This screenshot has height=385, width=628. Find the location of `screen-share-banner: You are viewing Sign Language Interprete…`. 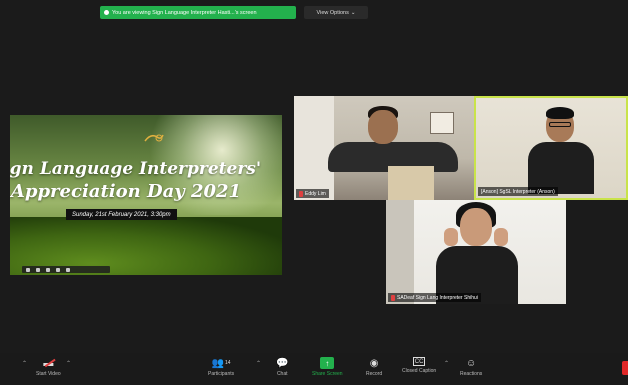

screen-share-banner: You are viewing Sign Language Interprete… is located at coordinates (198, 12).